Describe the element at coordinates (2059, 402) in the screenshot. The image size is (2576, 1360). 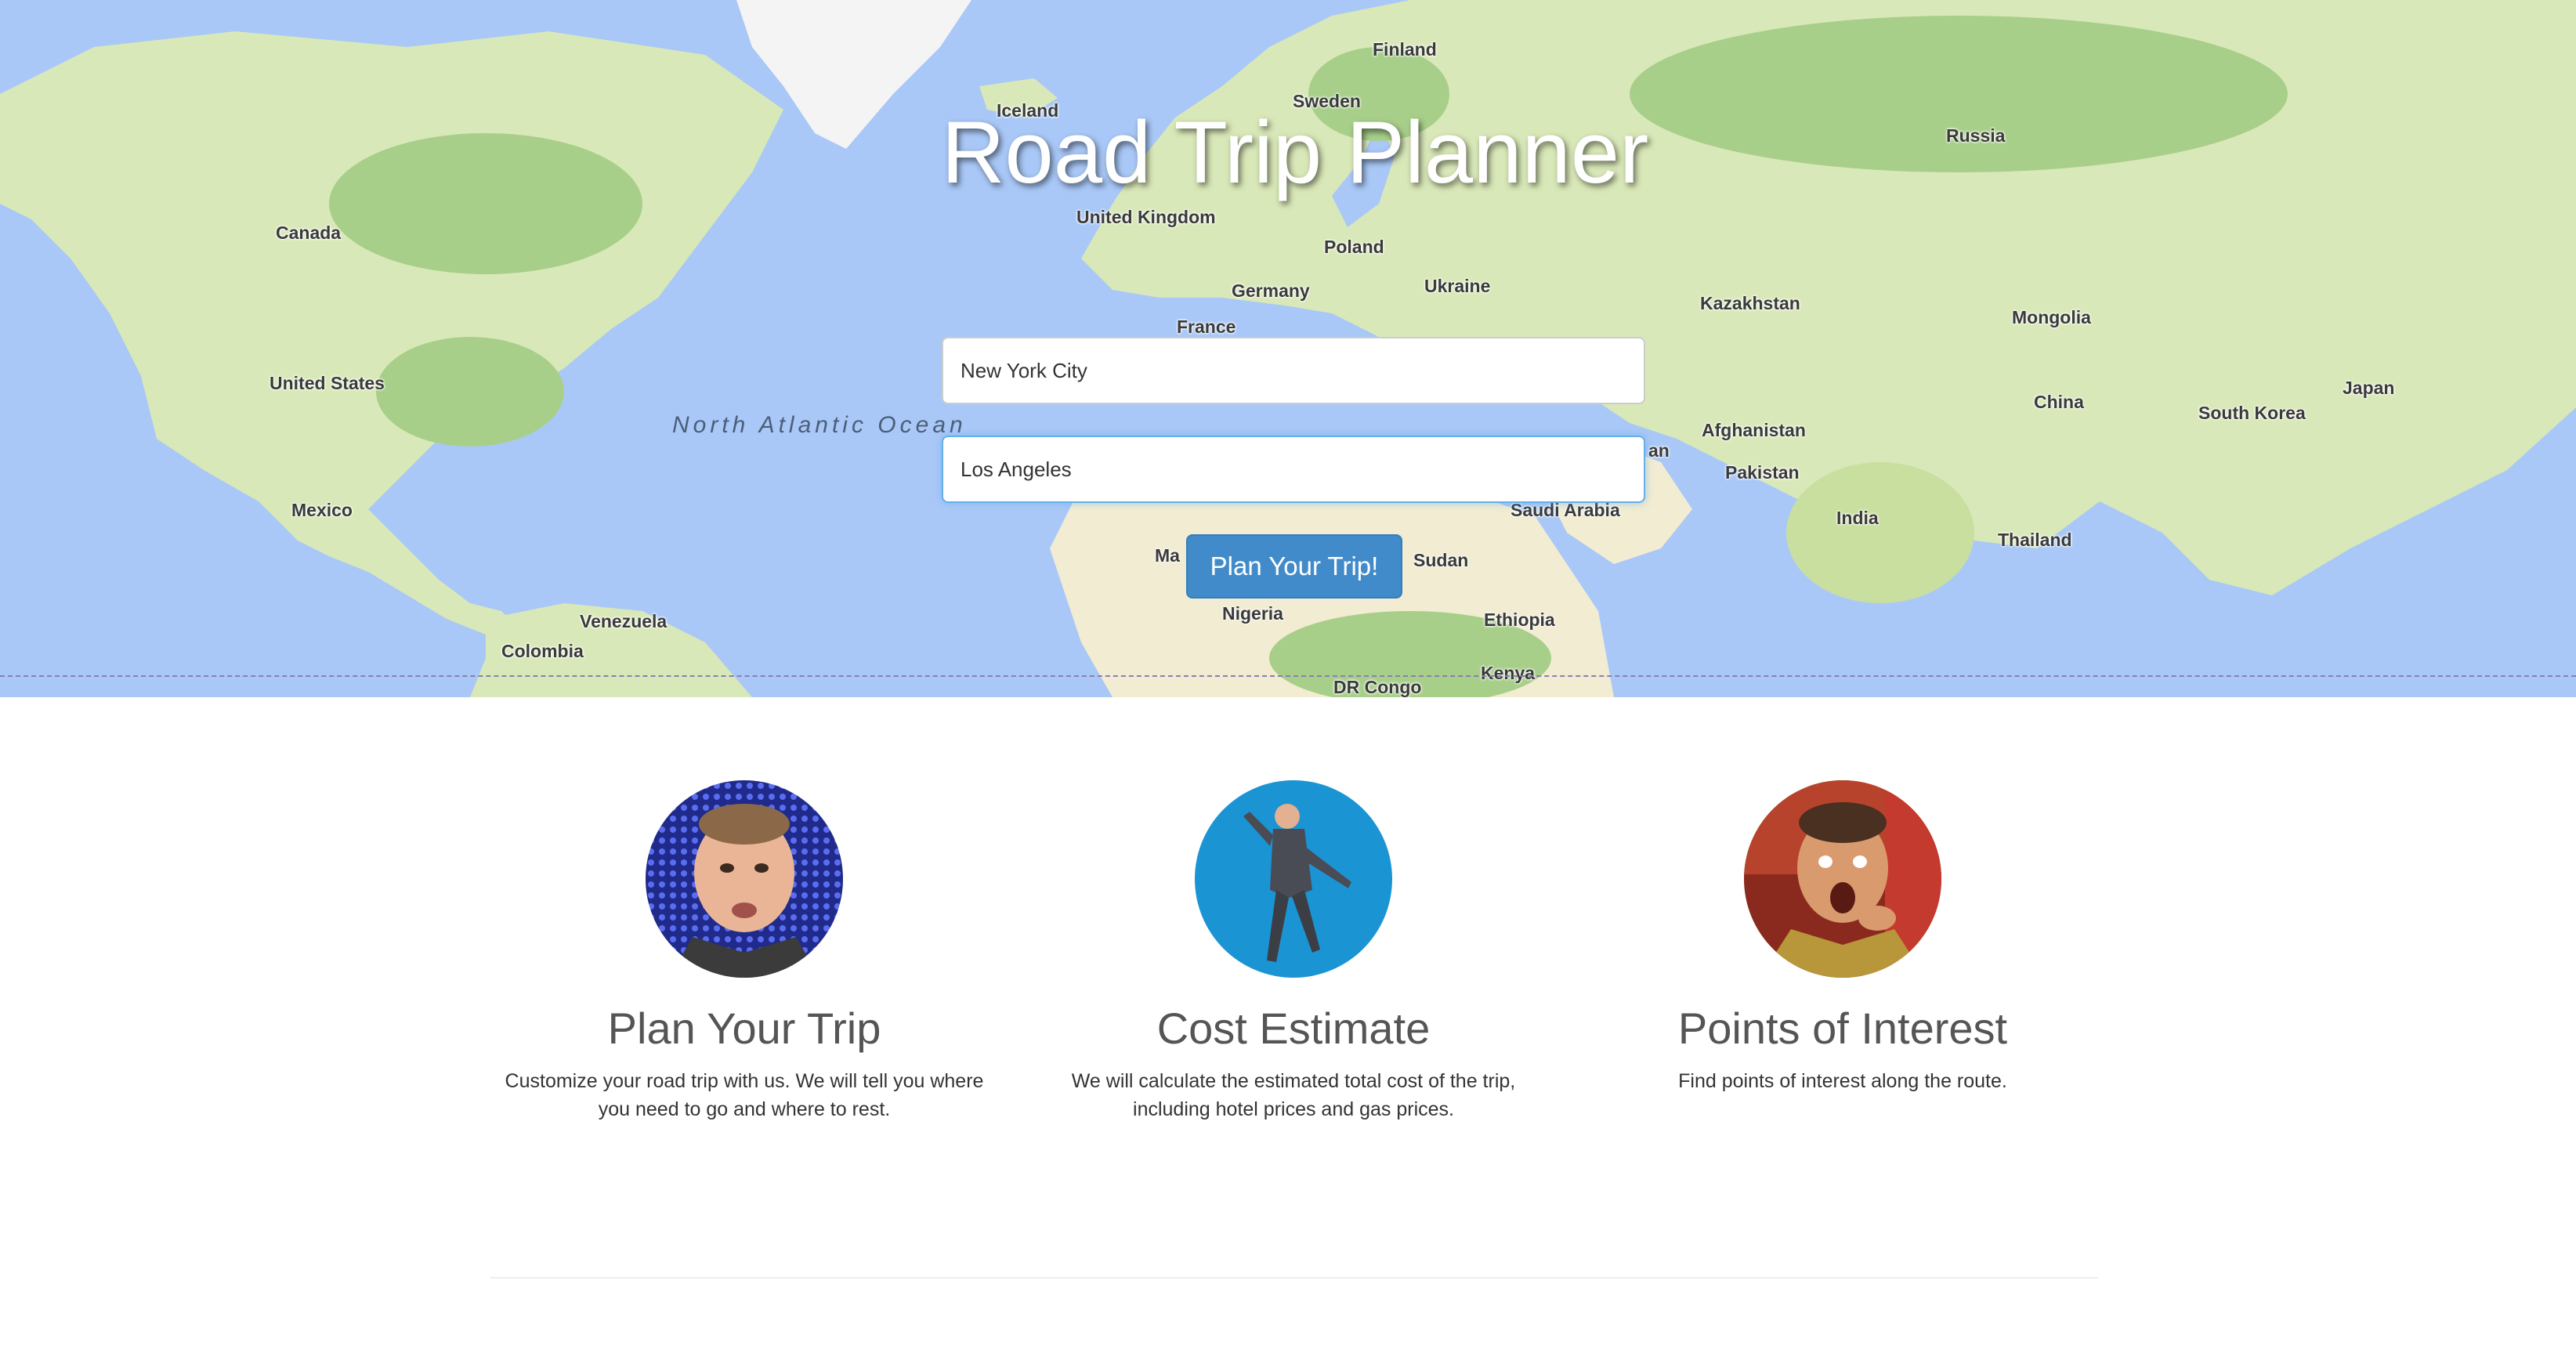
I see `map-label-china: China` at that location.